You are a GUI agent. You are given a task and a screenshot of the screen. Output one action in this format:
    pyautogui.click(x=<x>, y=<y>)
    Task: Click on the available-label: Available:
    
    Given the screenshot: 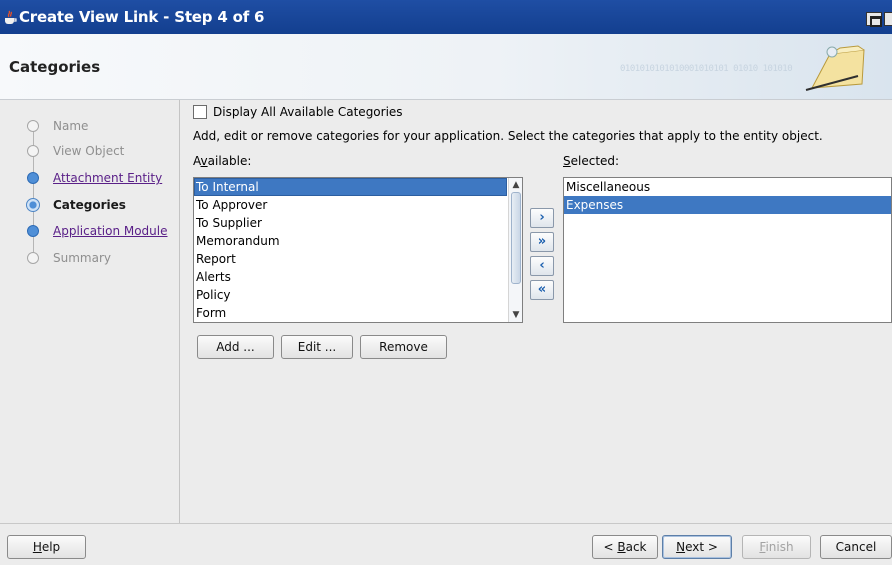 What is the action you would take?
    pyautogui.click(x=222, y=161)
    